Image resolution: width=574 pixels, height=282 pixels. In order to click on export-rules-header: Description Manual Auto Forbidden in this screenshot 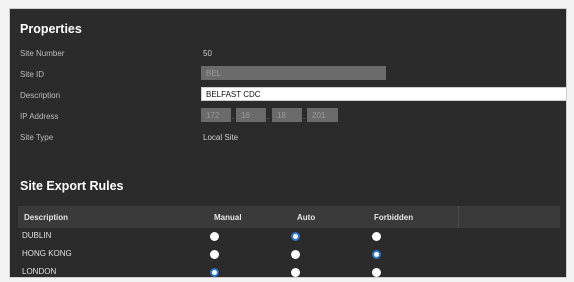, I will do `click(289, 217)`.